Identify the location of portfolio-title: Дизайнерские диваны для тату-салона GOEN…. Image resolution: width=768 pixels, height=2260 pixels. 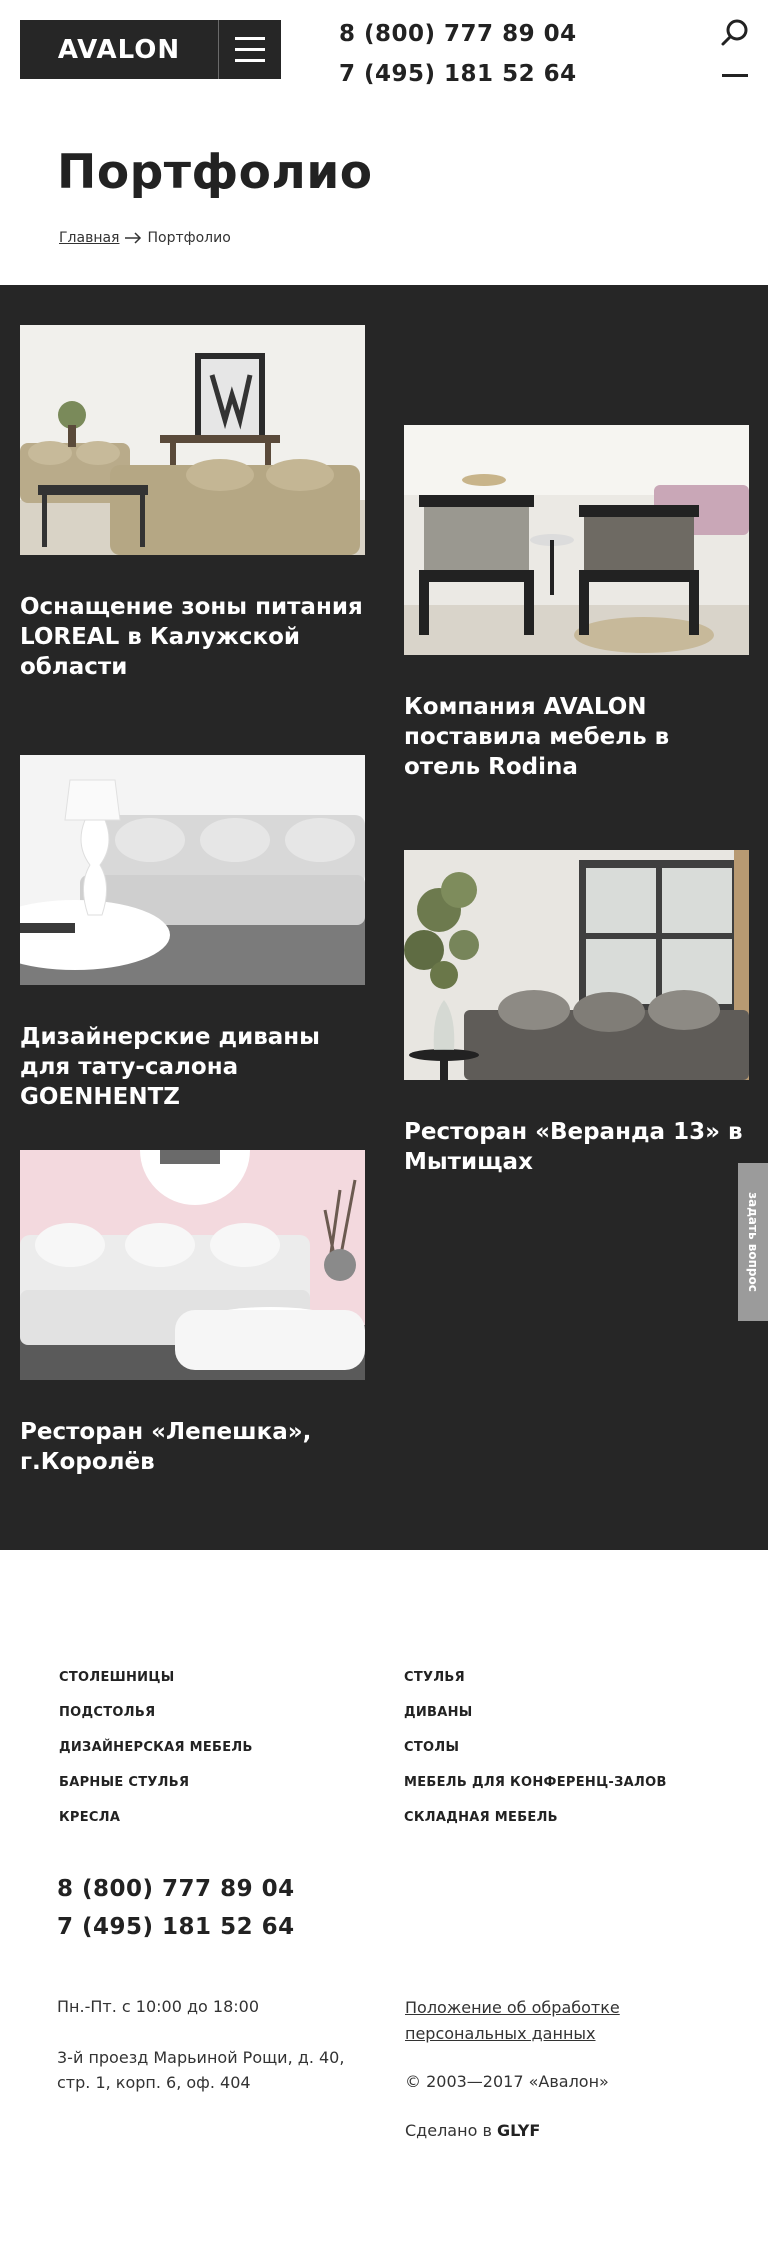
(192, 1067).